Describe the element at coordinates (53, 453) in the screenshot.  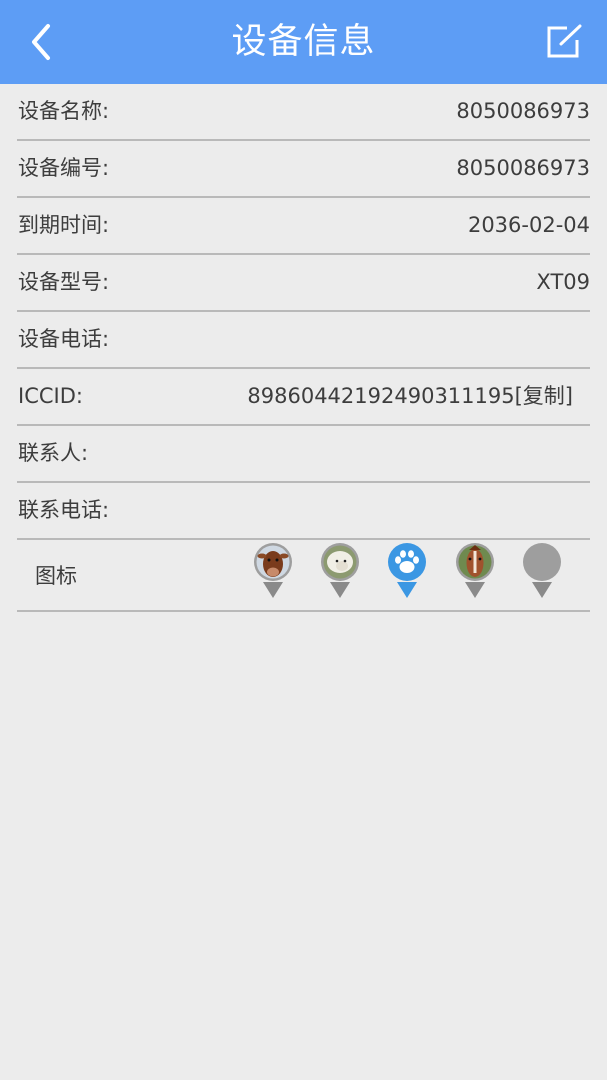
I see `contact-label: 联系人:` at that location.